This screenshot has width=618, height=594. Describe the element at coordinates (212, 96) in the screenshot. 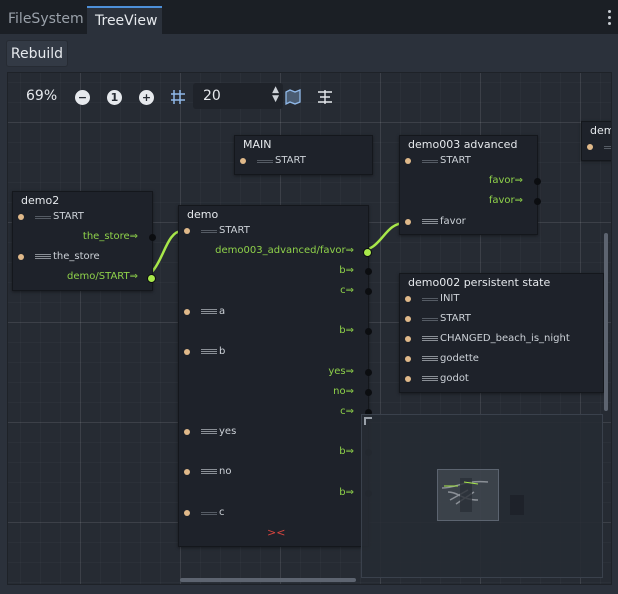

I see `snap-value: 20` at that location.